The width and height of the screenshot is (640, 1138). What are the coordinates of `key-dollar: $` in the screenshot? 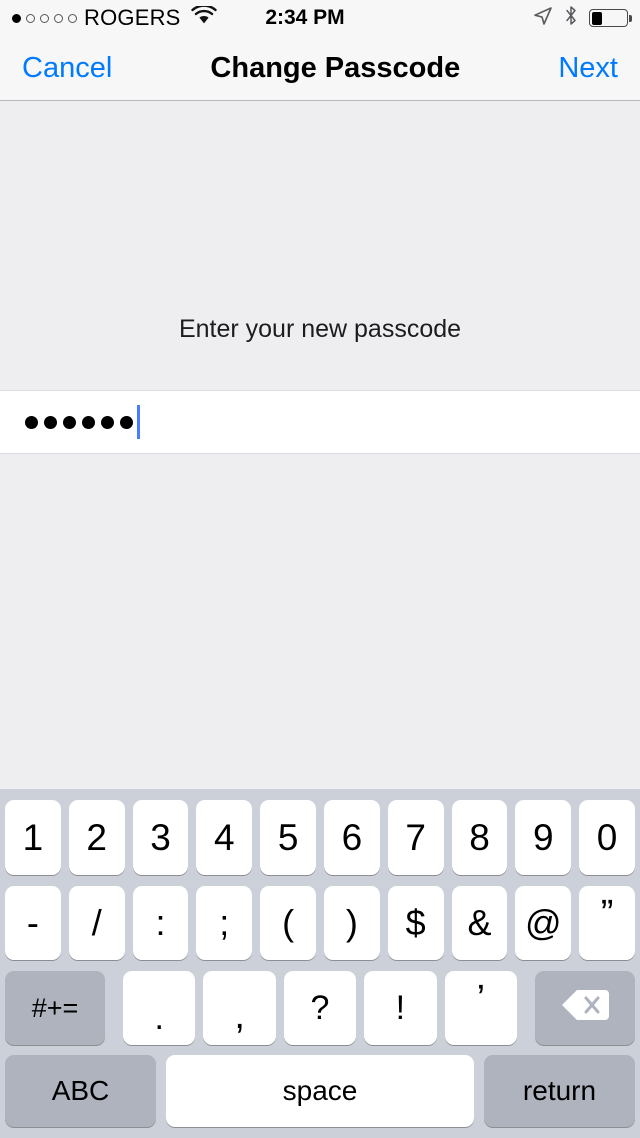 It's located at (415, 923).